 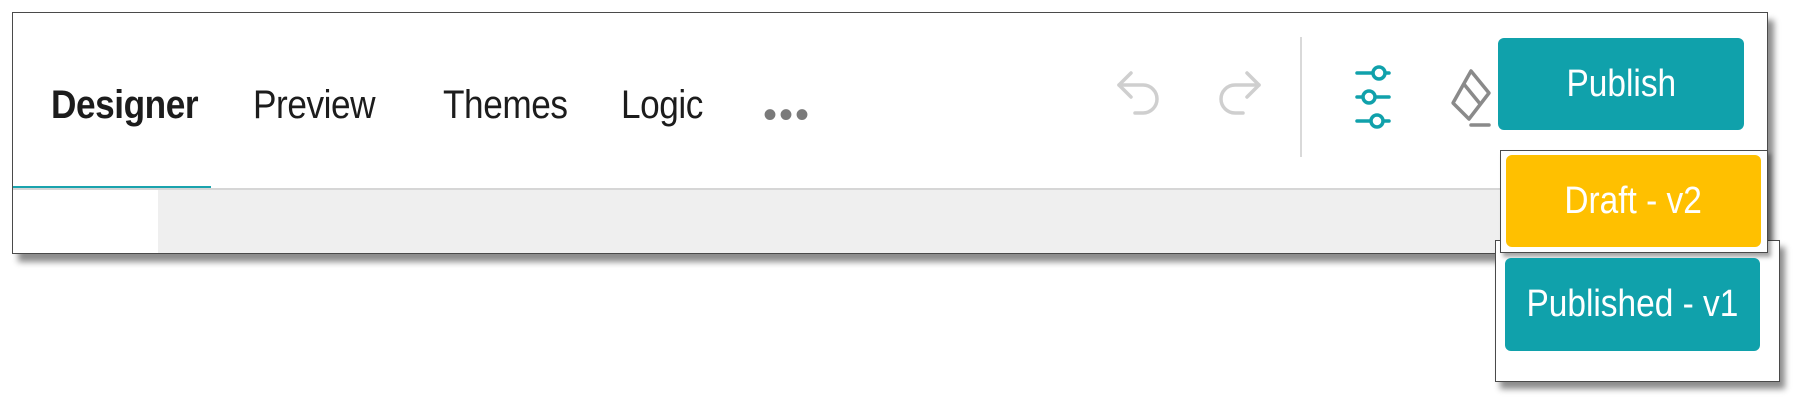 What do you see at coordinates (1301, 97) in the screenshot?
I see `toolbar-divider` at bounding box center [1301, 97].